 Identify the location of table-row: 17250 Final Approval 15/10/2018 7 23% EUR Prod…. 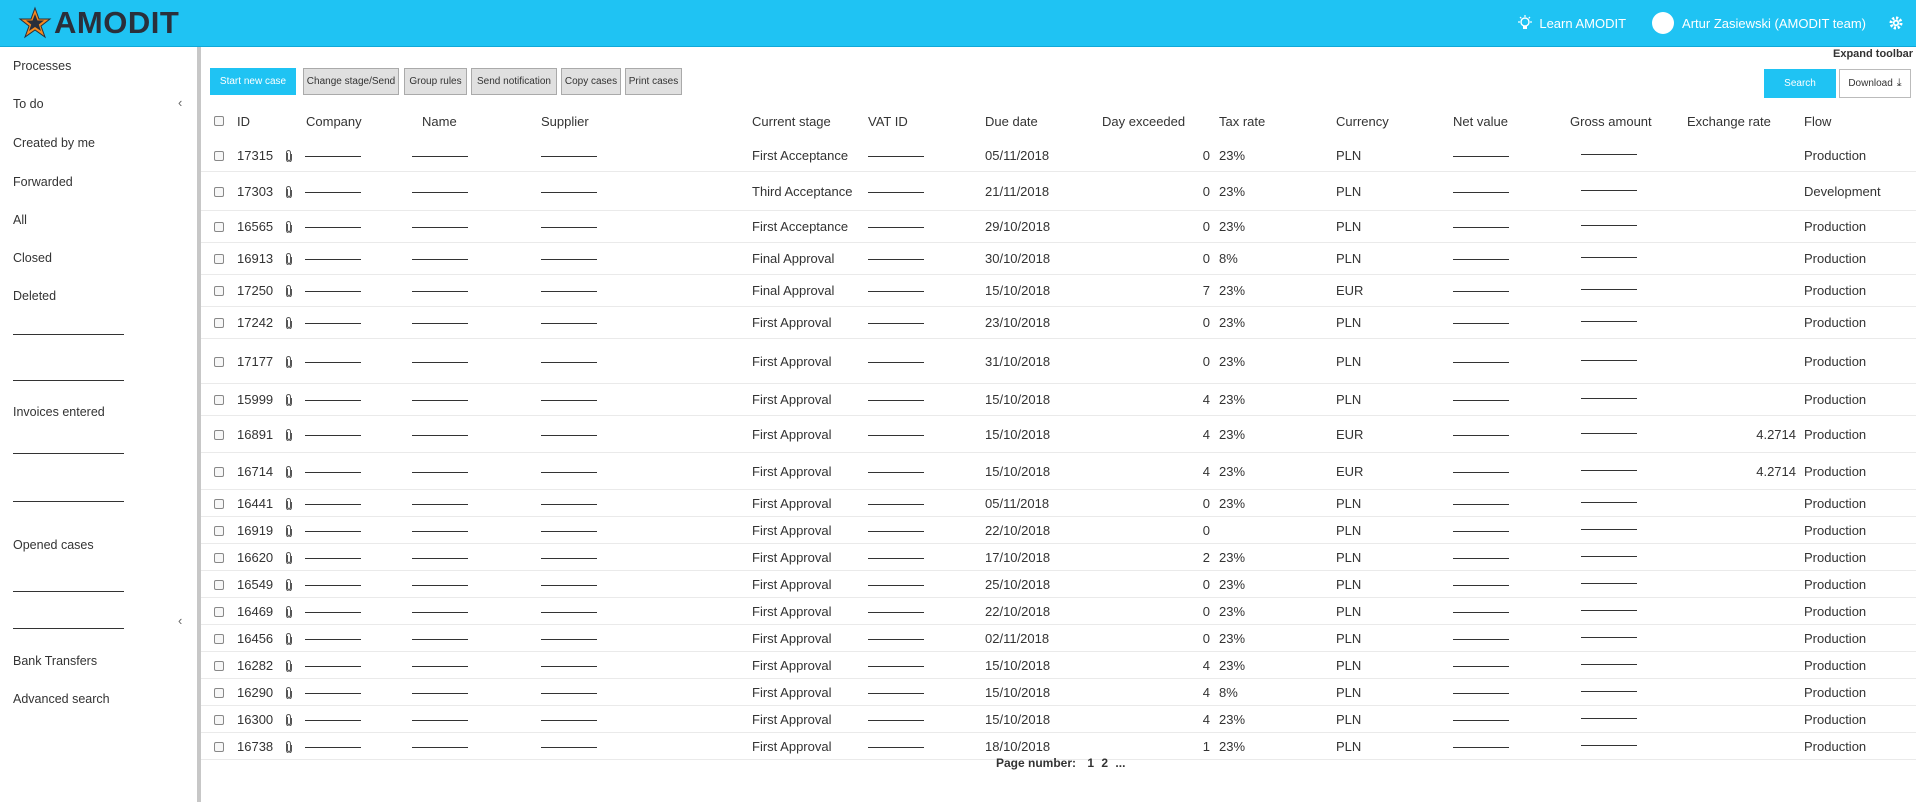
(1058, 291).